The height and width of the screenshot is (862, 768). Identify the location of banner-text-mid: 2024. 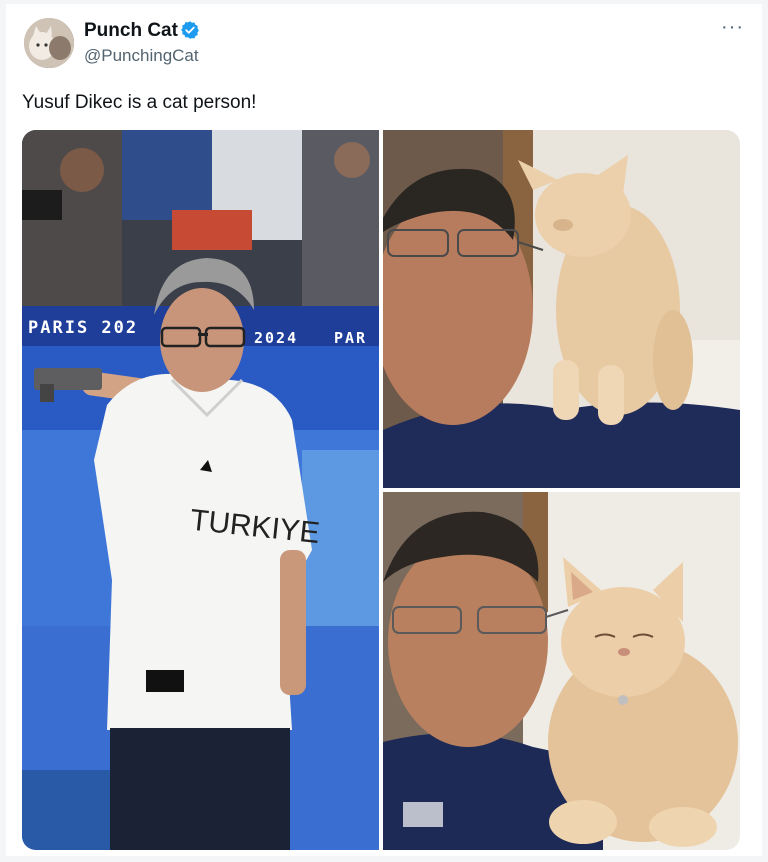
(276, 338).